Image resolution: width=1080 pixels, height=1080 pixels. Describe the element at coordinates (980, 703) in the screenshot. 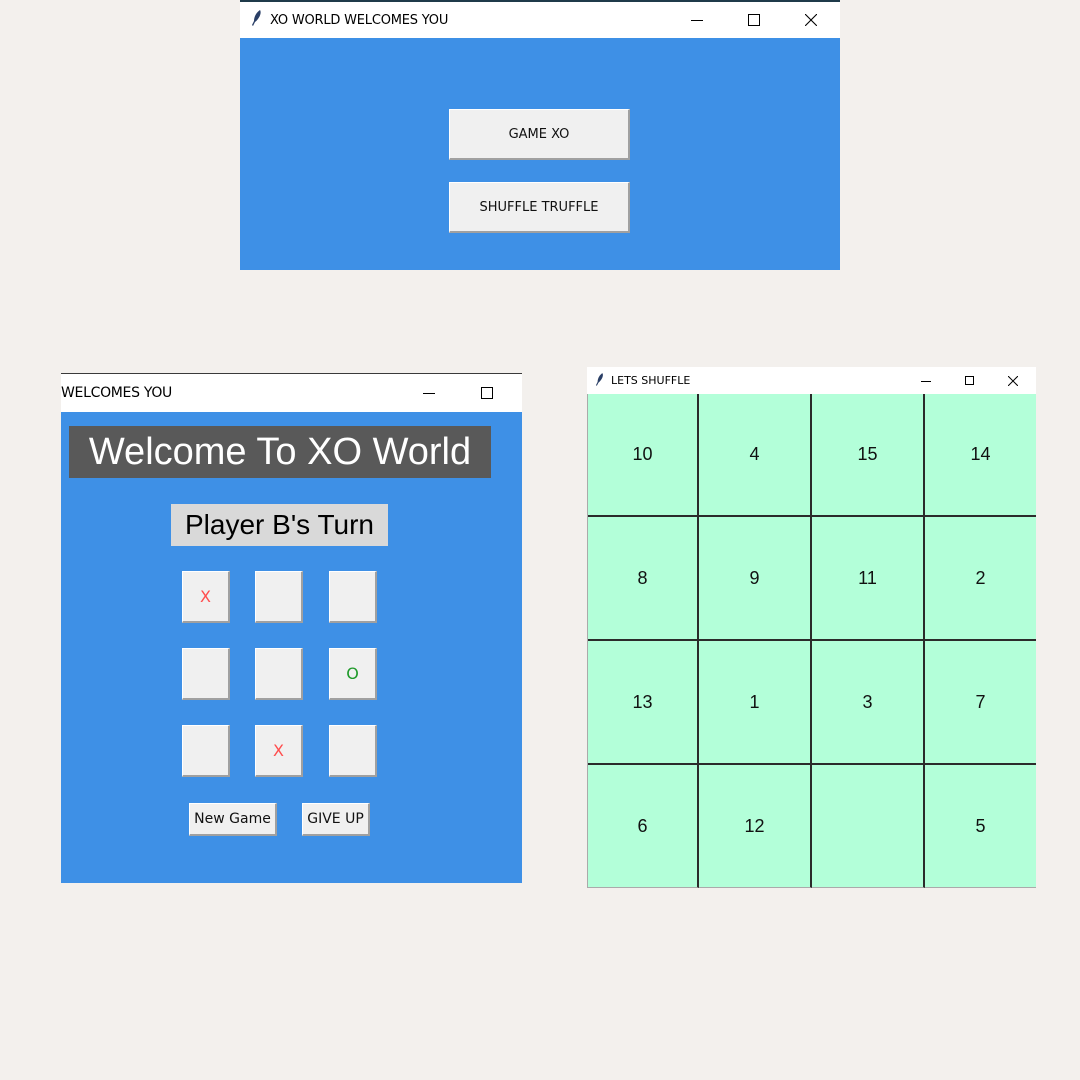

I see `puzzle-tile: 7` at that location.